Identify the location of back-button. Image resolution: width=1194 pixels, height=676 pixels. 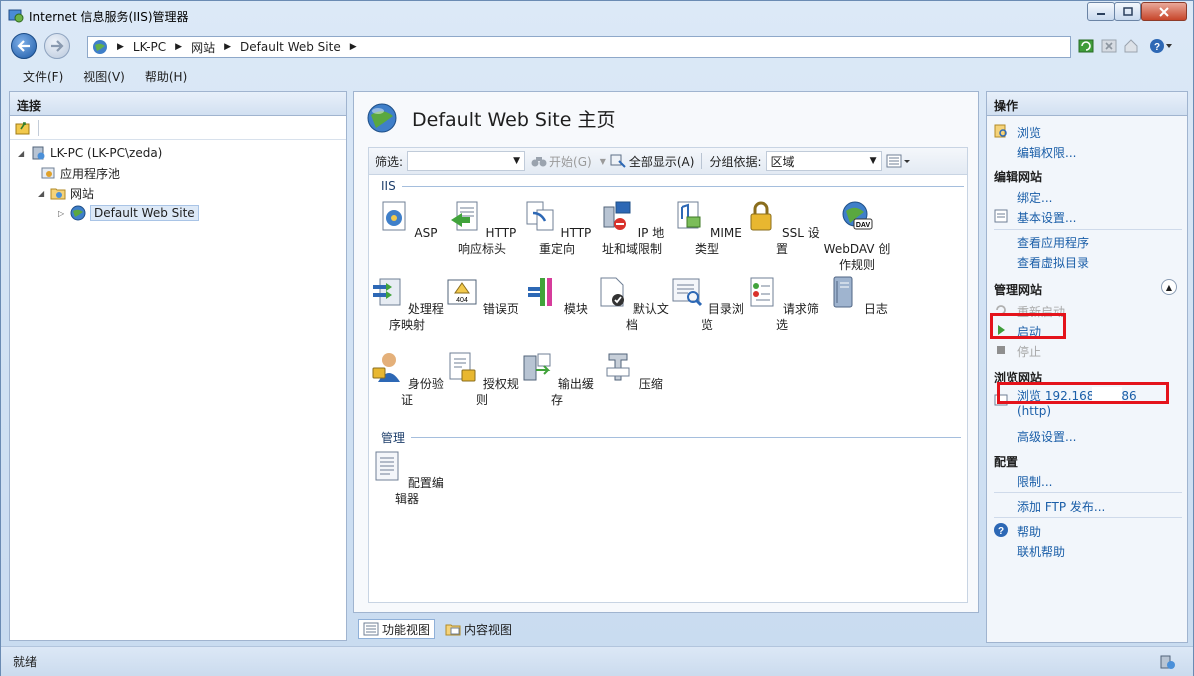
(24, 46).